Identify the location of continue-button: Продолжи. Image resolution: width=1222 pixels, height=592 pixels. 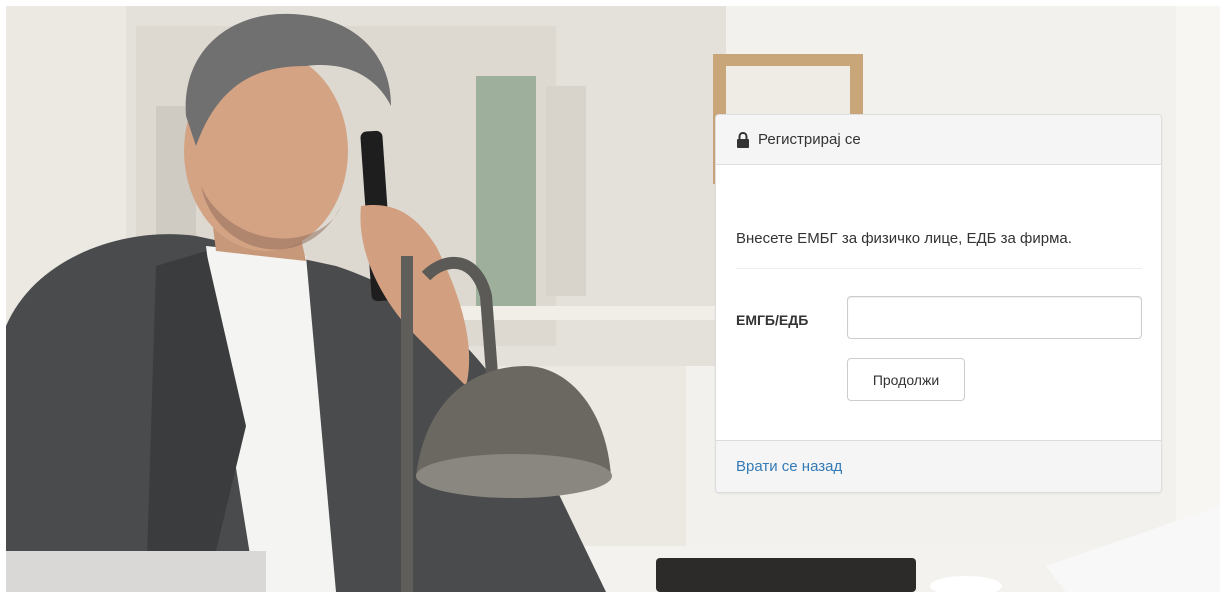
(906, 379).